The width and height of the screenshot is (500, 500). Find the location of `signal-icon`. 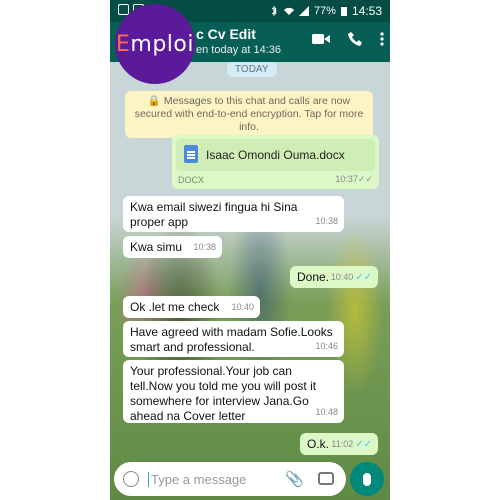

signal-icon is located at coordinates (303, 11).